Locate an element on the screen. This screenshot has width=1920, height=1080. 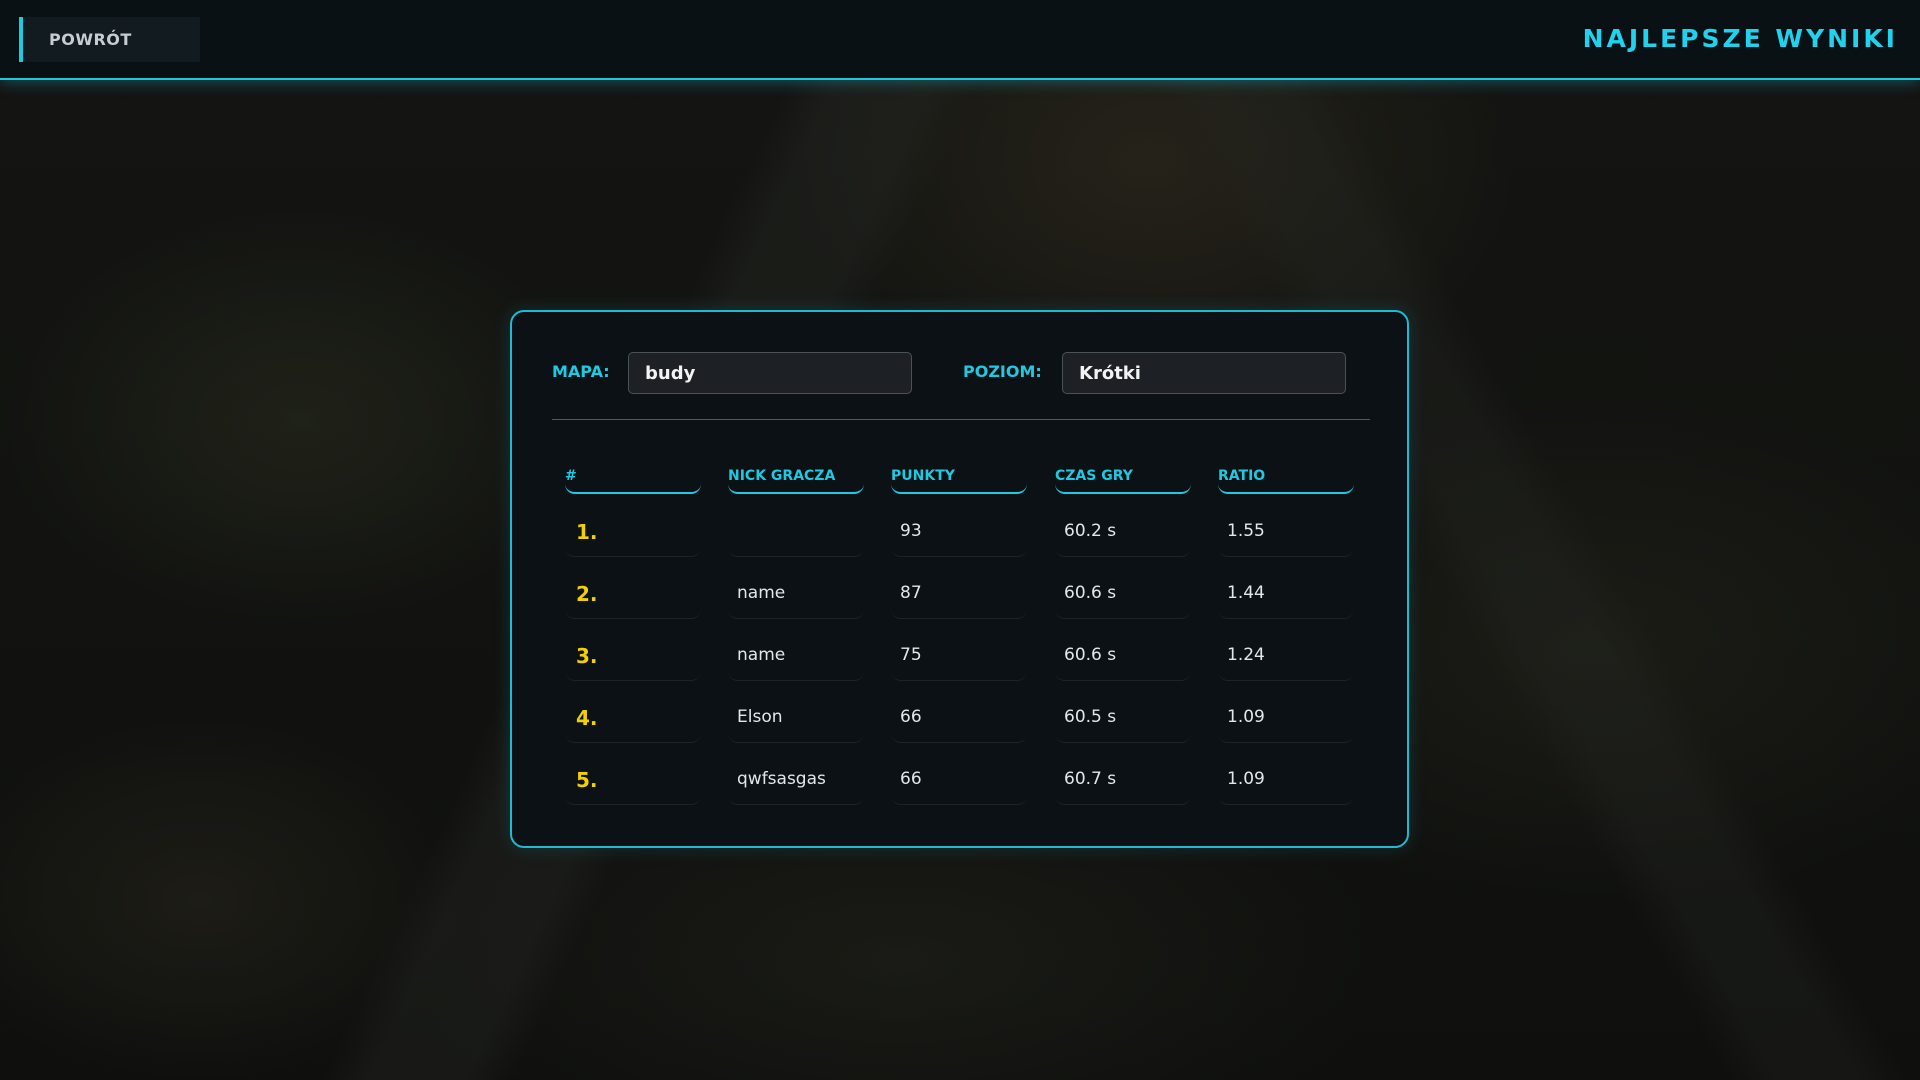
level-select-value: Krótki is located at coordinates (1110, 373).